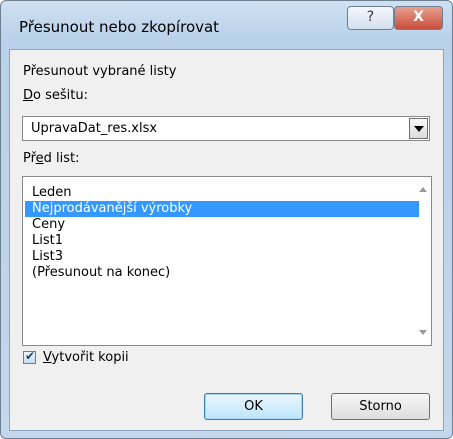  What do you see at coordinates (222, 257) in the screenshot?
I see `list-item: List3` at bounding box center [222, 257].